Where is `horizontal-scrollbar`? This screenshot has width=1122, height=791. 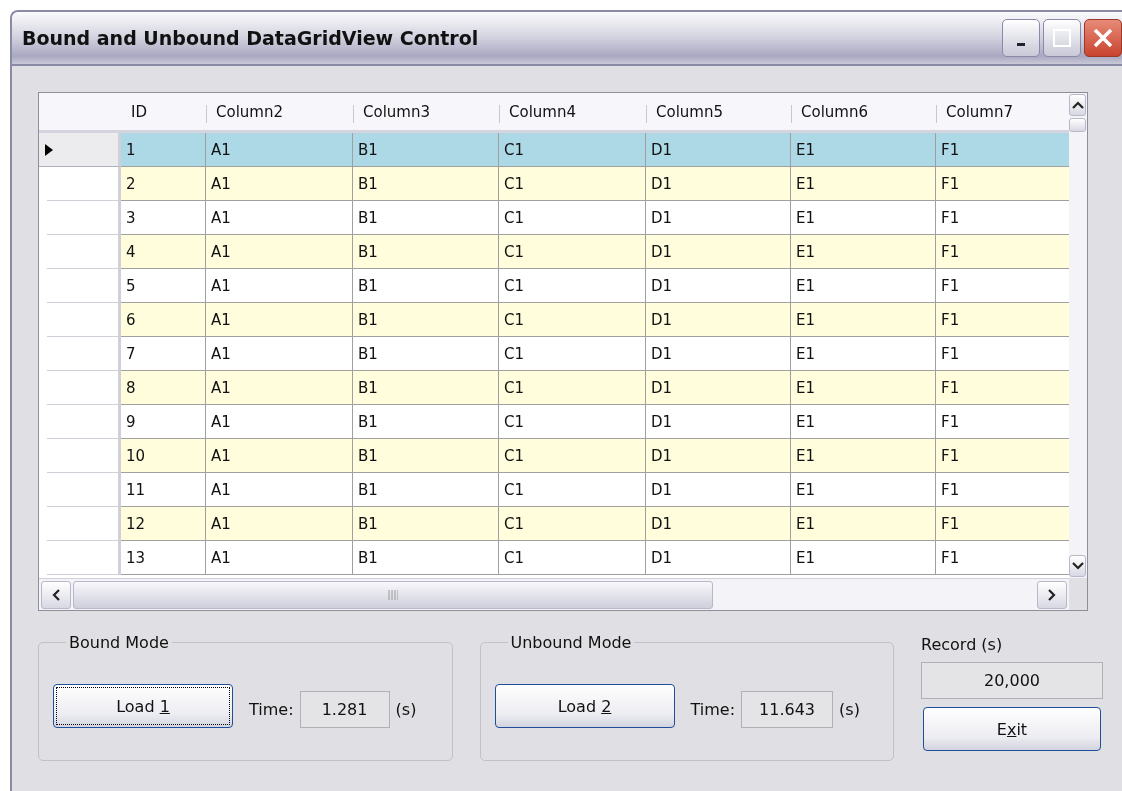
horizontal-scrollbar is located at coordinates (554, 594).